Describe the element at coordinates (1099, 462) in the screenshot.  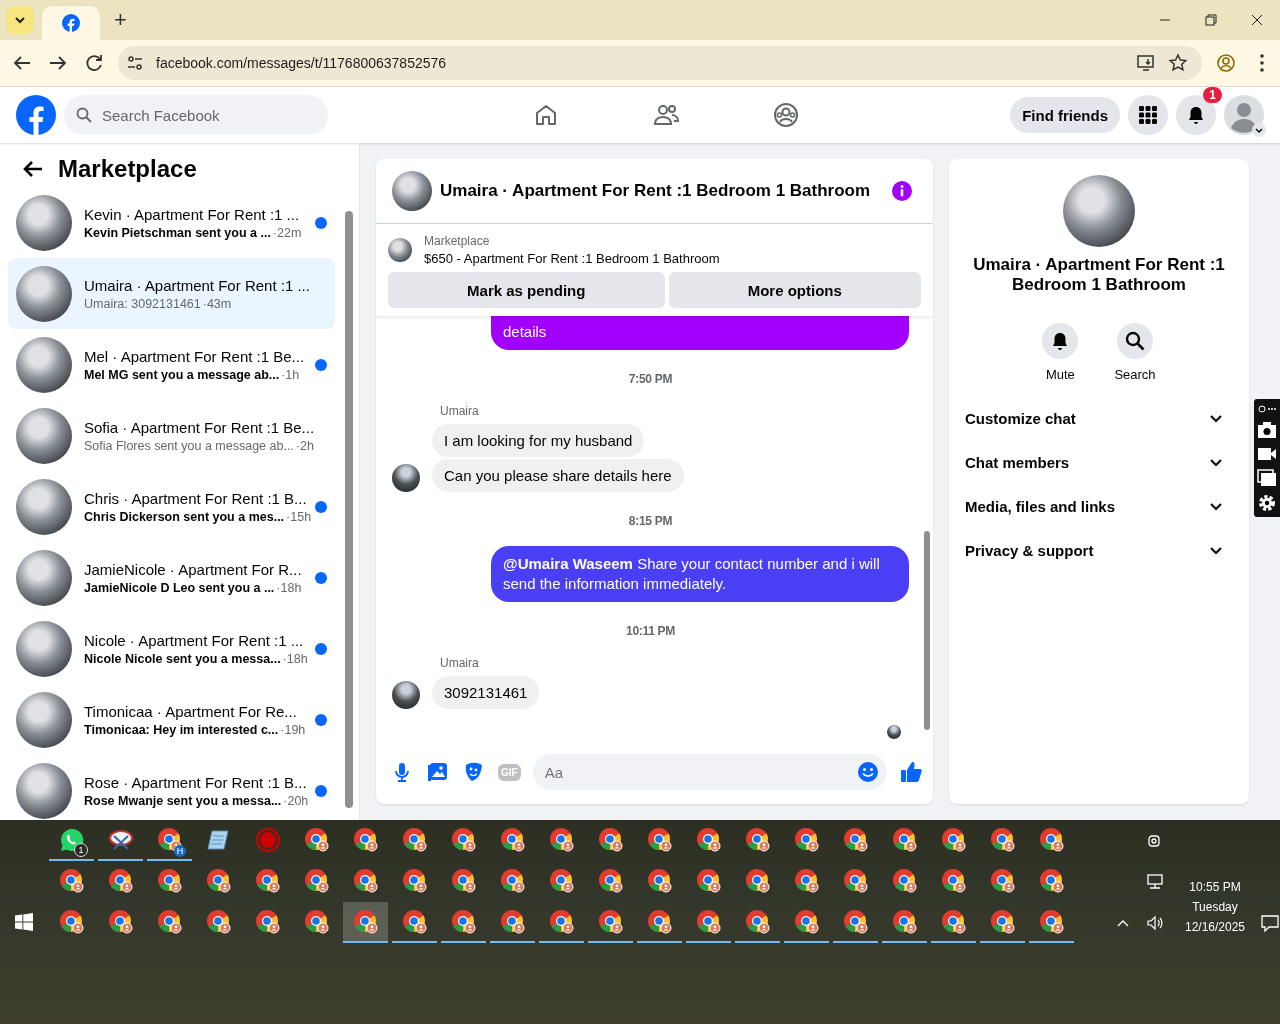
I see `section-header: Chat members` at that location.